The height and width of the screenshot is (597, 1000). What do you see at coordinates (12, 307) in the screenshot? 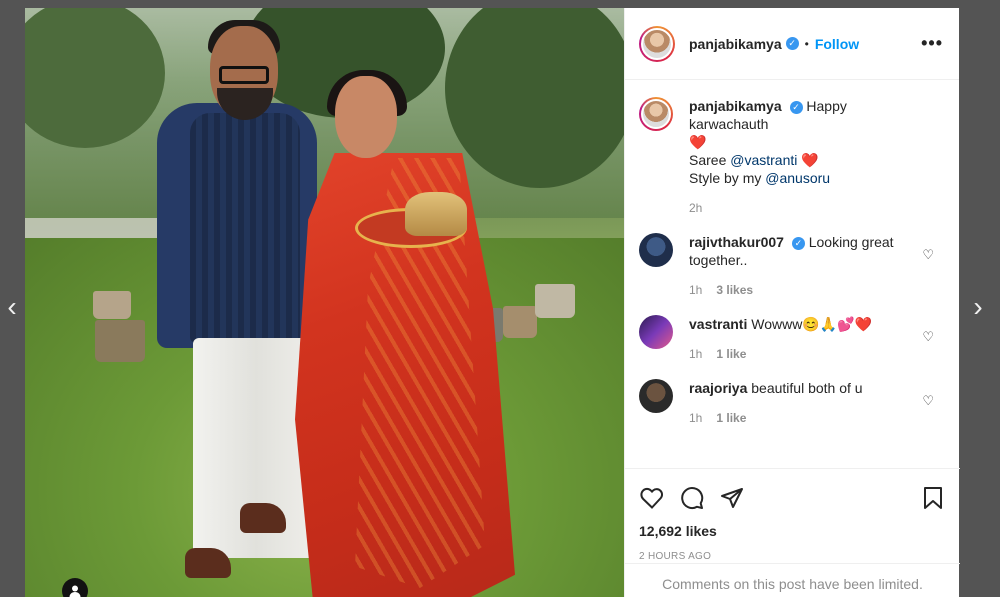
I see `previous-post-arrow: ‹` at bounding box center [12, 307].